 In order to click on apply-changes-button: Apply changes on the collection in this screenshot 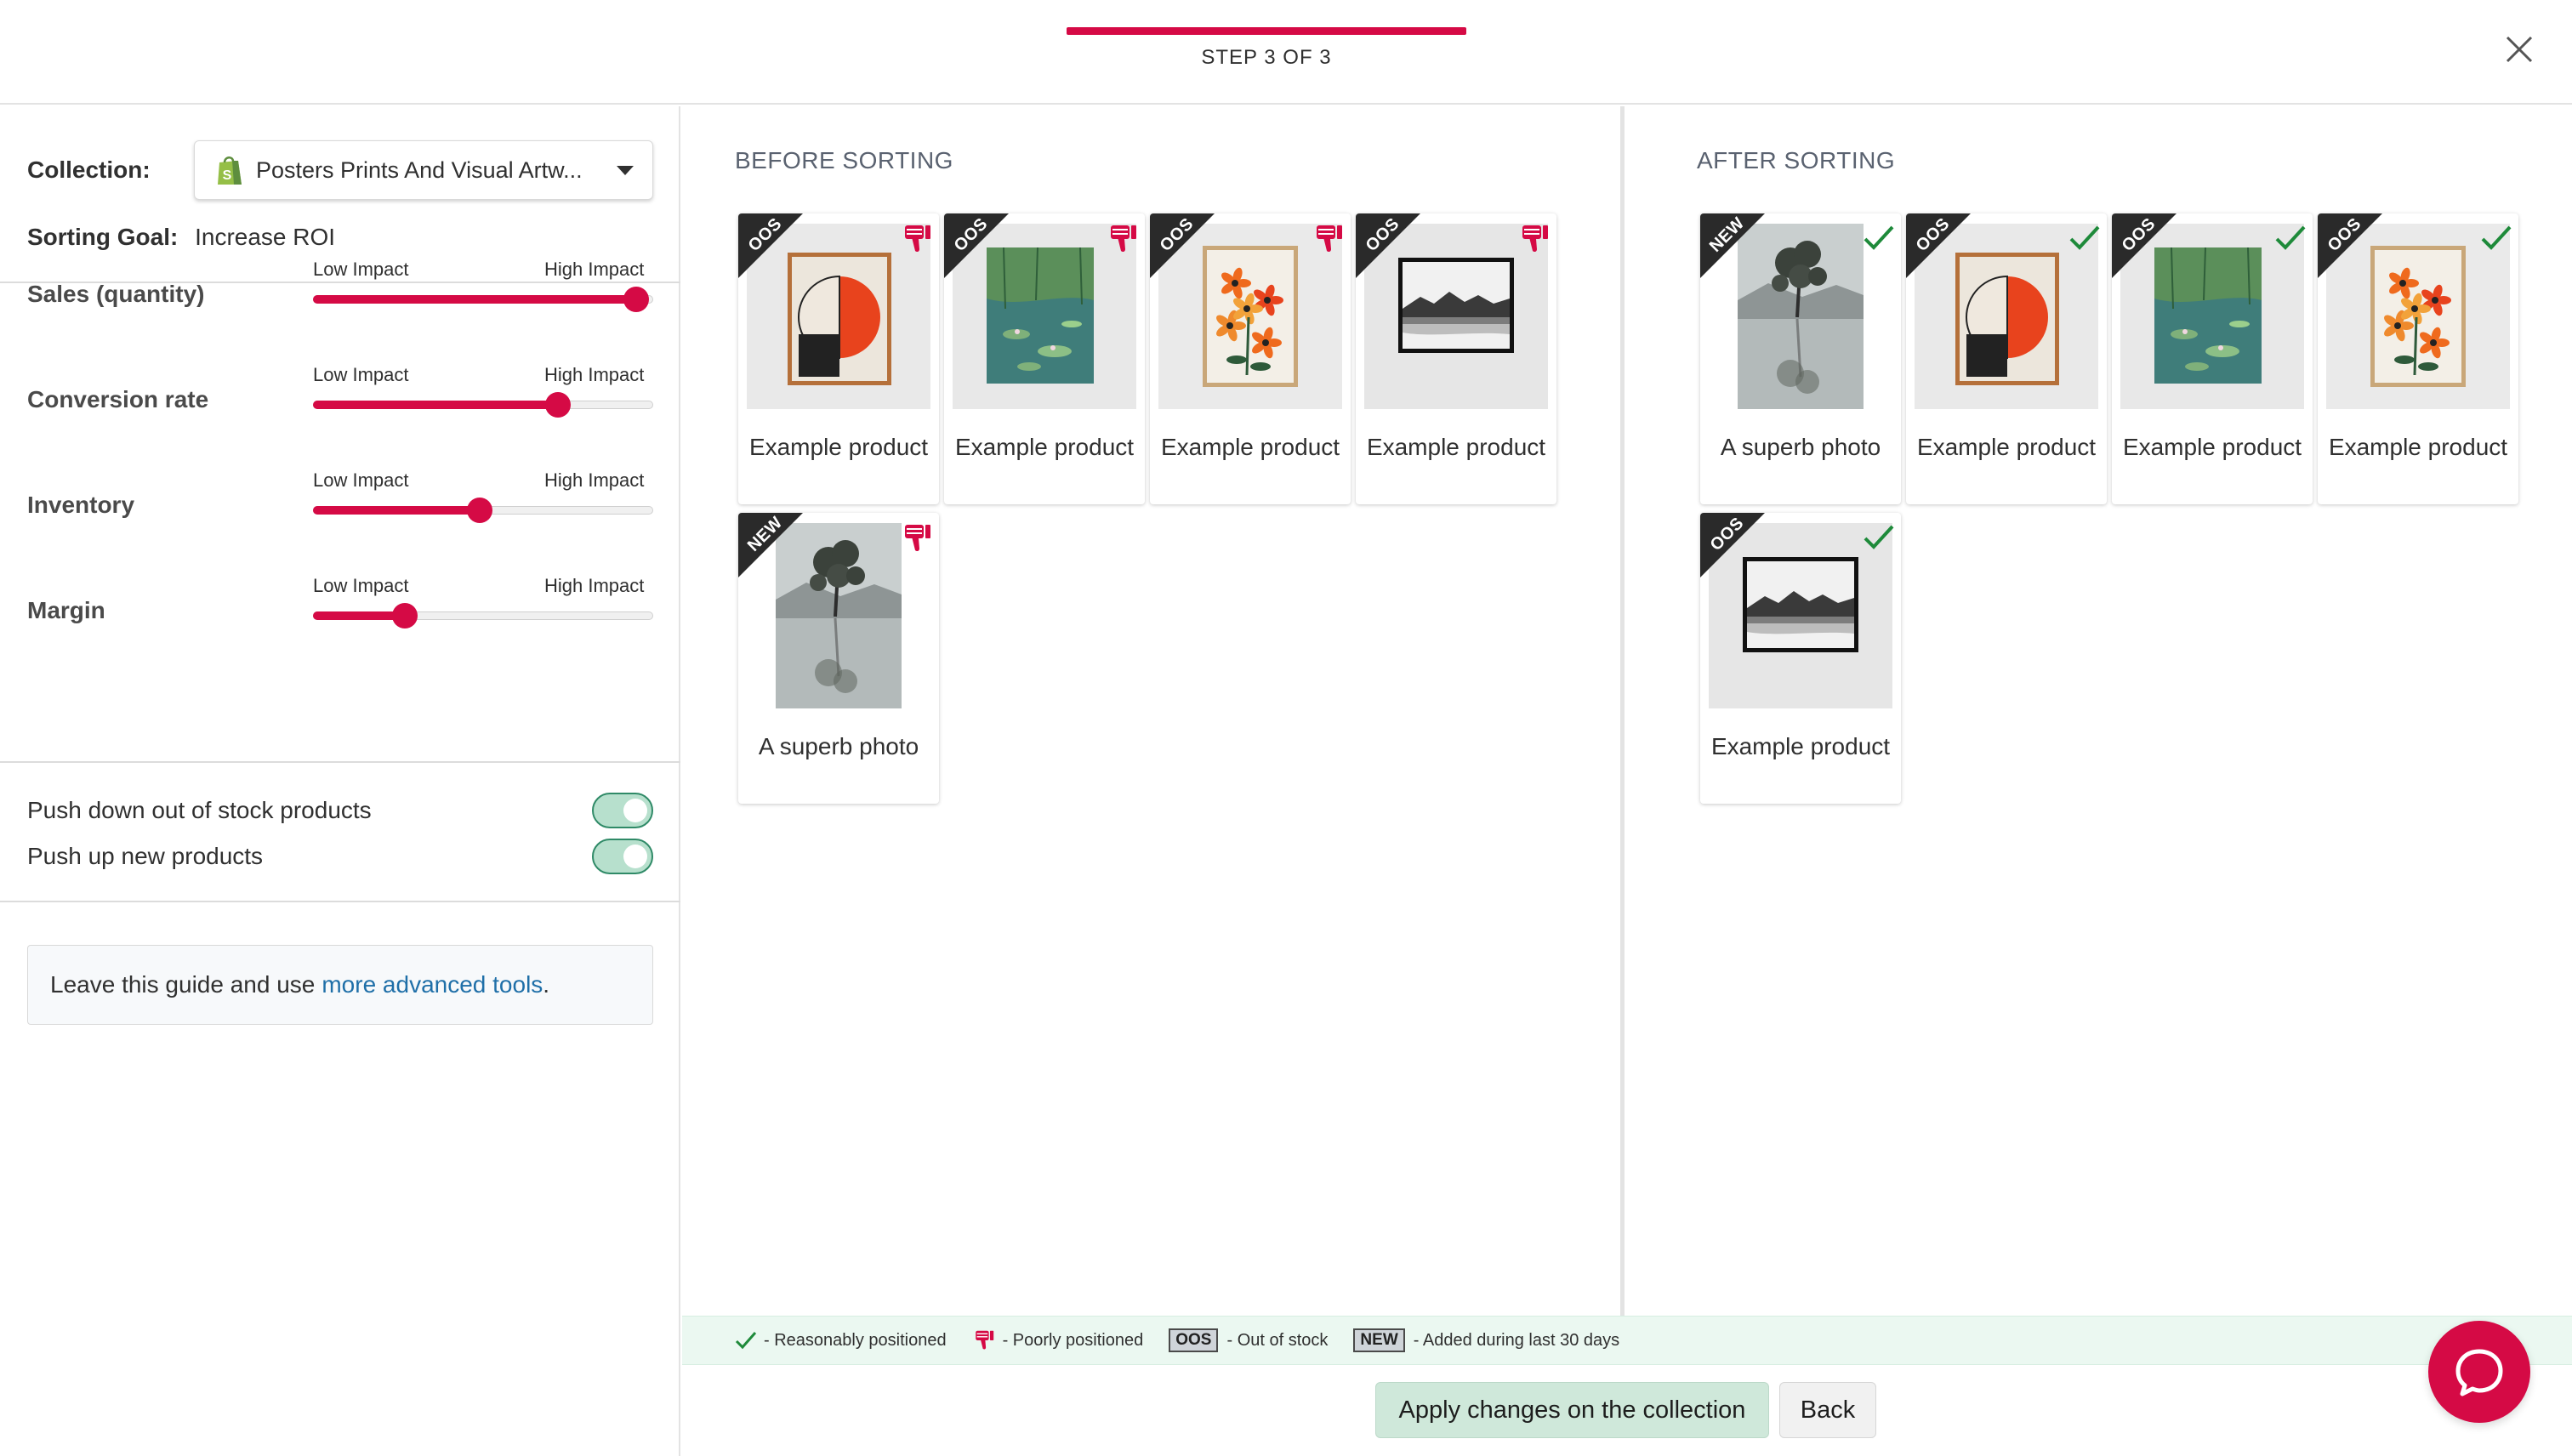, I will do `click(1572, 1410)`.